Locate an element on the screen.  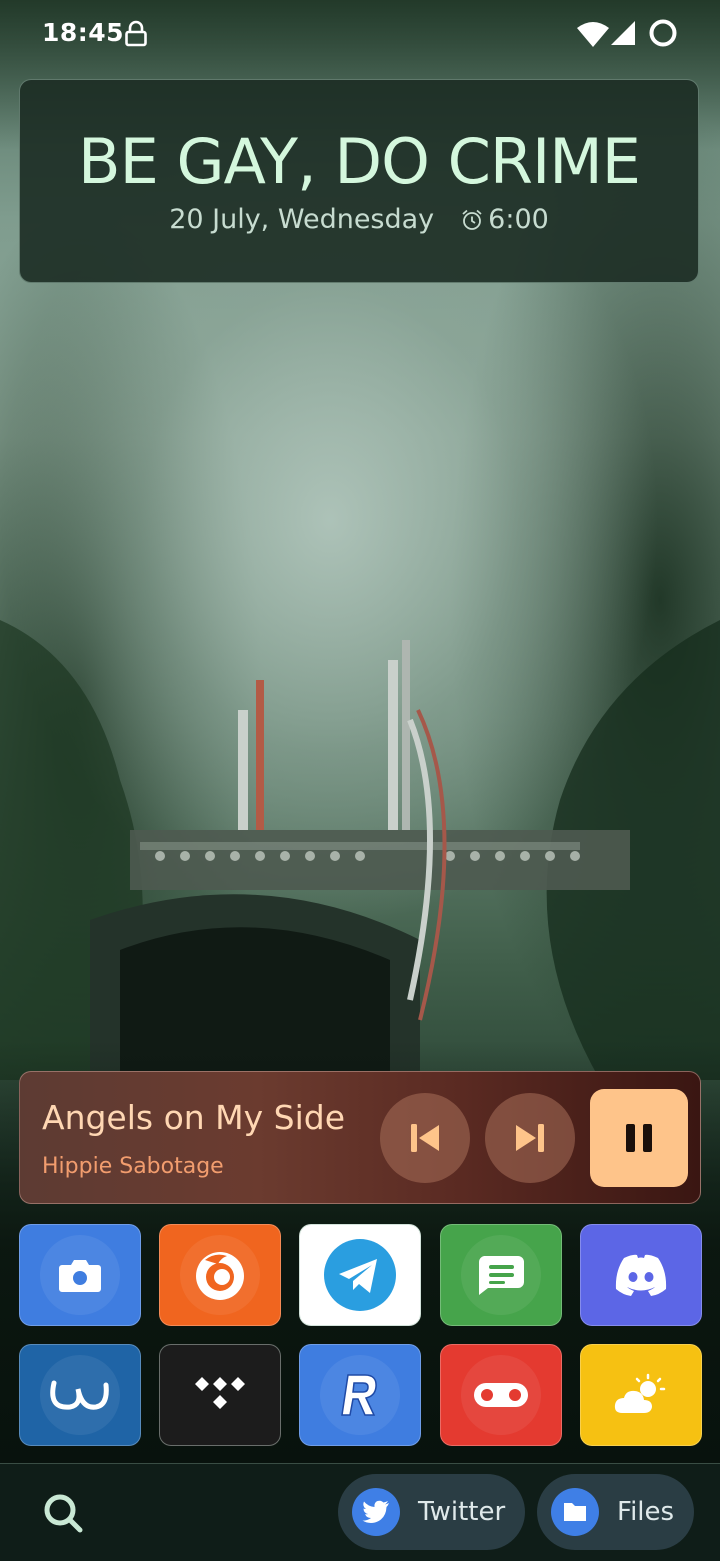
folder-icon is located at coordinates (575, 1512).